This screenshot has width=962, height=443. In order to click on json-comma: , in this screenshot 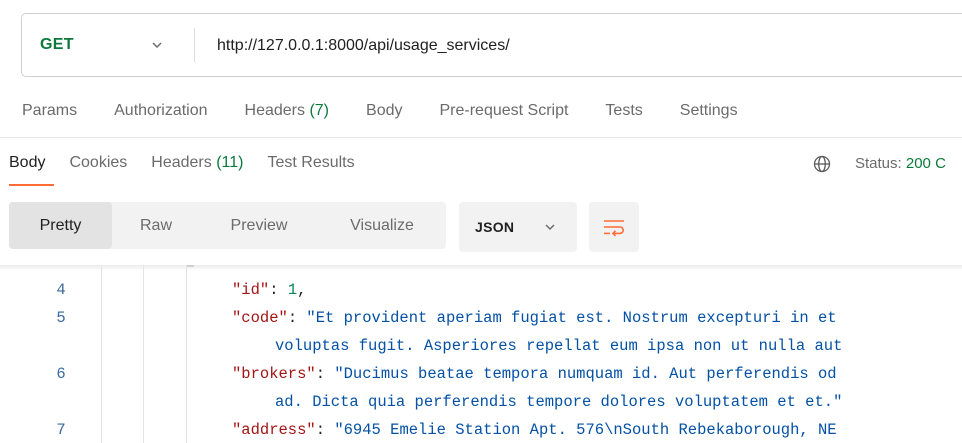, I will do `click(302, 290)`.